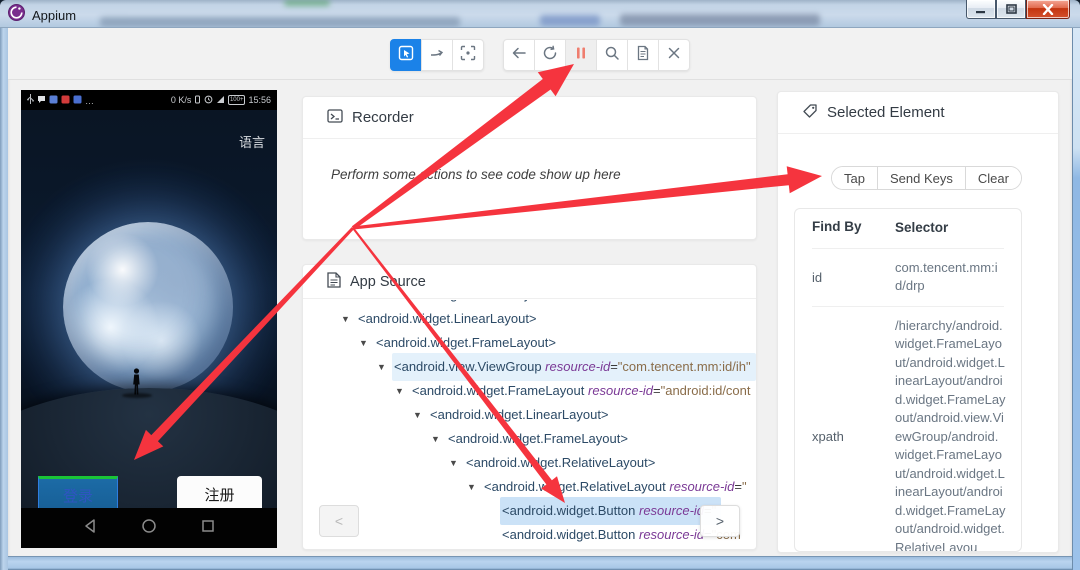 Image resolution: width=1080 pixels, height=570 pixels. Describe the element at coordinates (529, 511) in the screenshot. I see `tree-node-button: <android.widget.Button resource-id="` at that location.